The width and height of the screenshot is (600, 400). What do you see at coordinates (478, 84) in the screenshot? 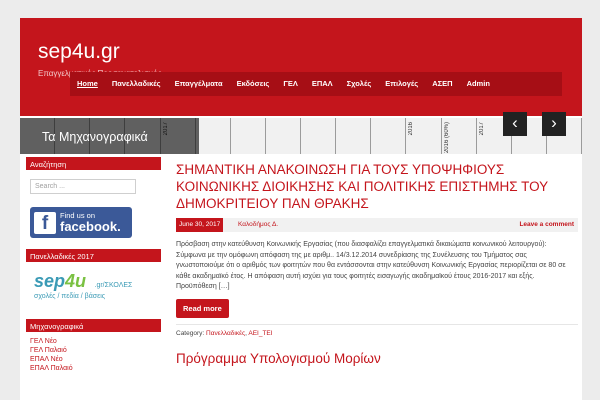
I see `nav-item-admin: Admin` at bounding box center [478, 84].